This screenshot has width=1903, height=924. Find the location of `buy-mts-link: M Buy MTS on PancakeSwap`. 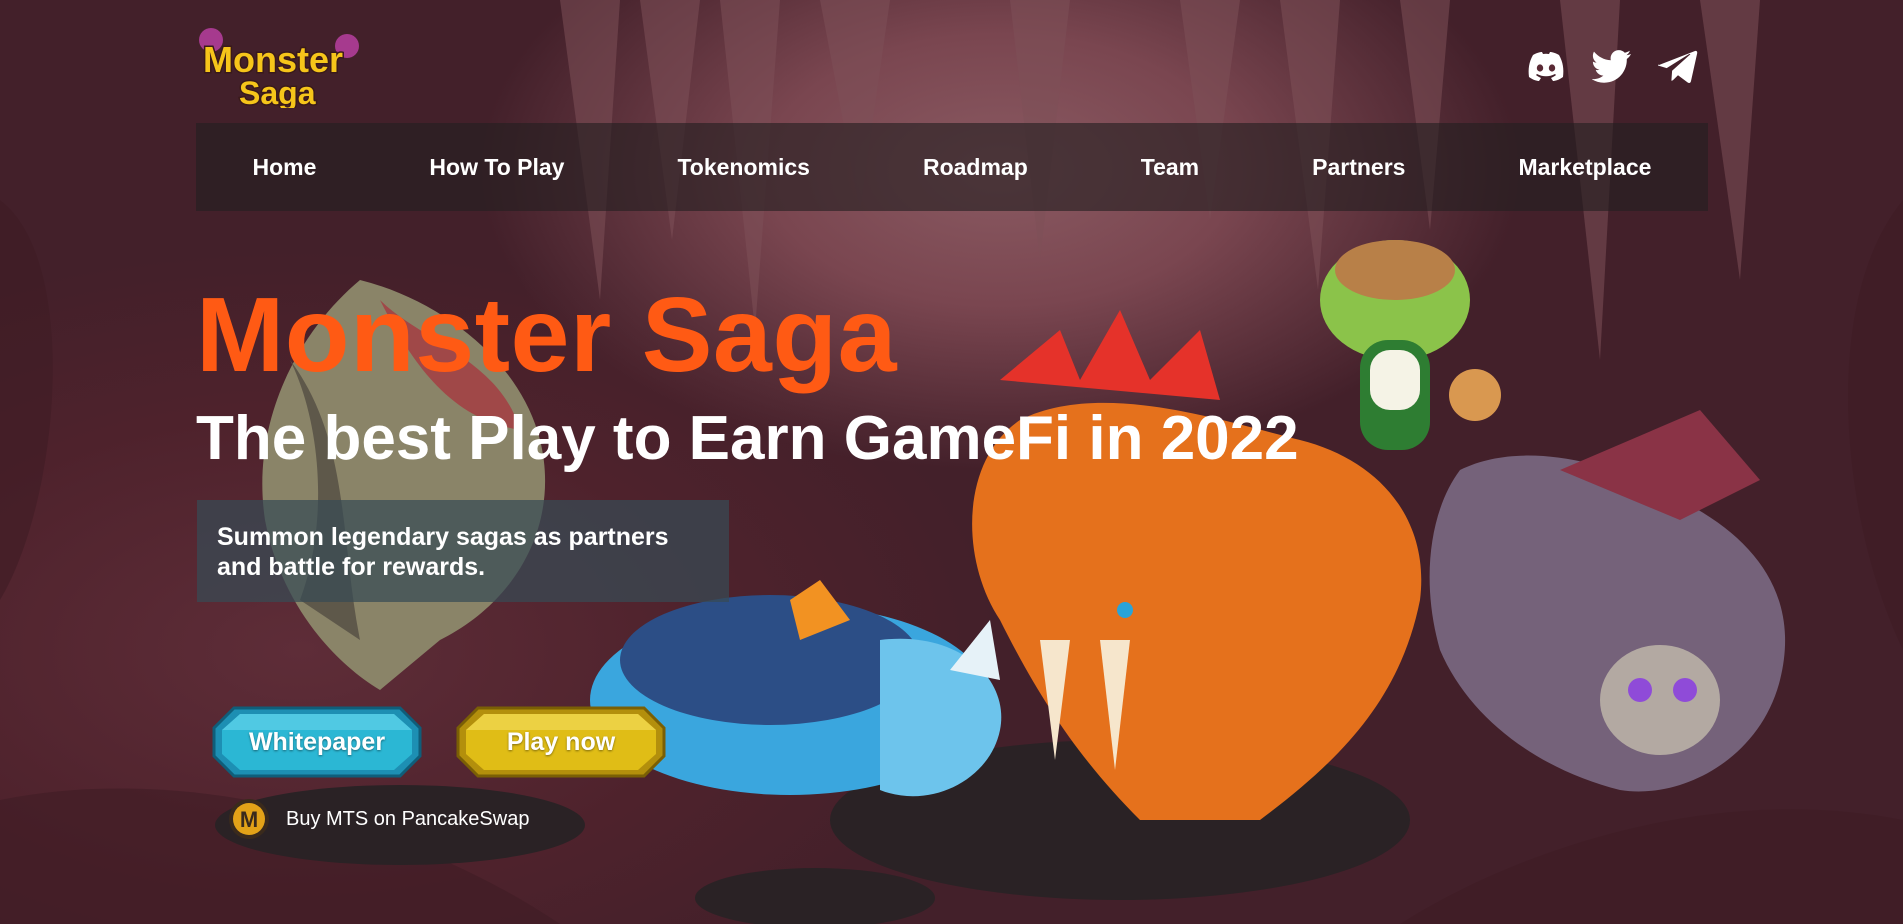

buy-mts-link: M Buy MTS on PancakeSwap is located at coordinates (378, 819).